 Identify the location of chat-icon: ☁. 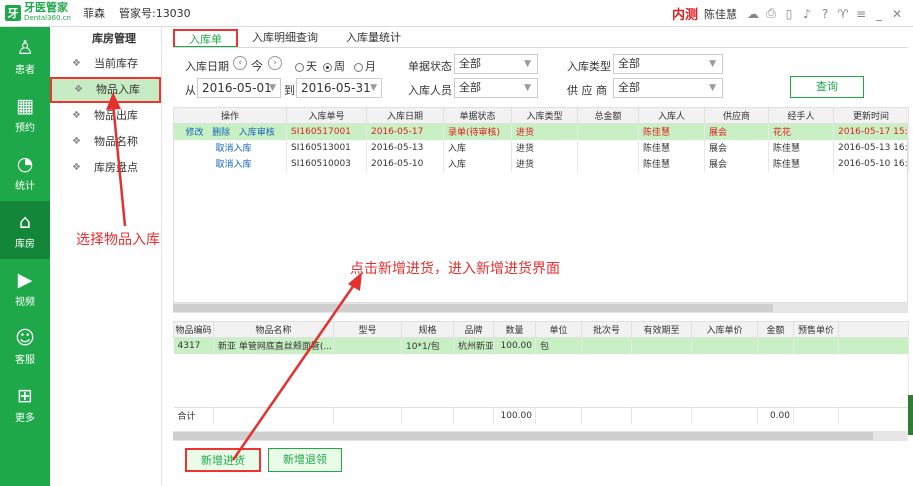
(753, 14).